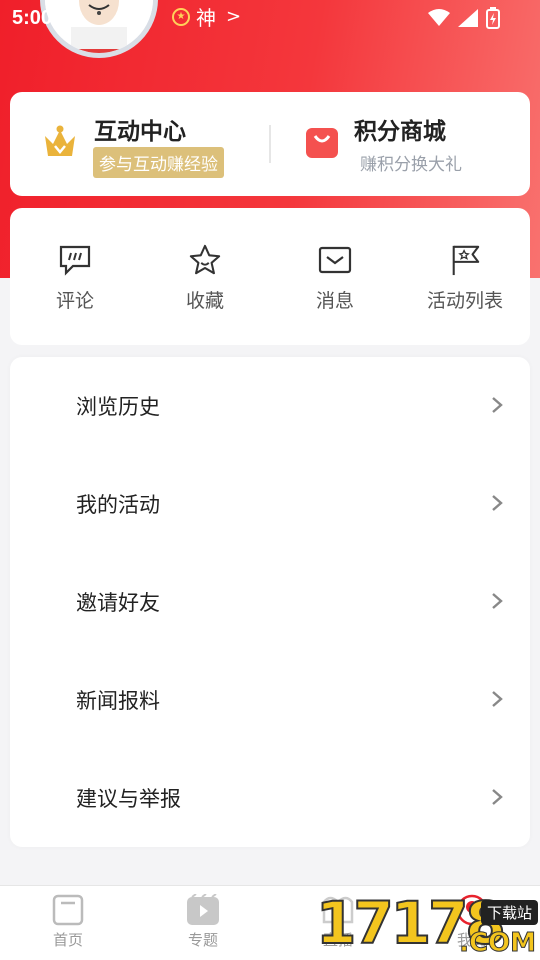 The image size is (540, 960). Describe the element at coordinates (118, 701) in the screenshot. I see `menu-item-label: 新闻报料` at that location.